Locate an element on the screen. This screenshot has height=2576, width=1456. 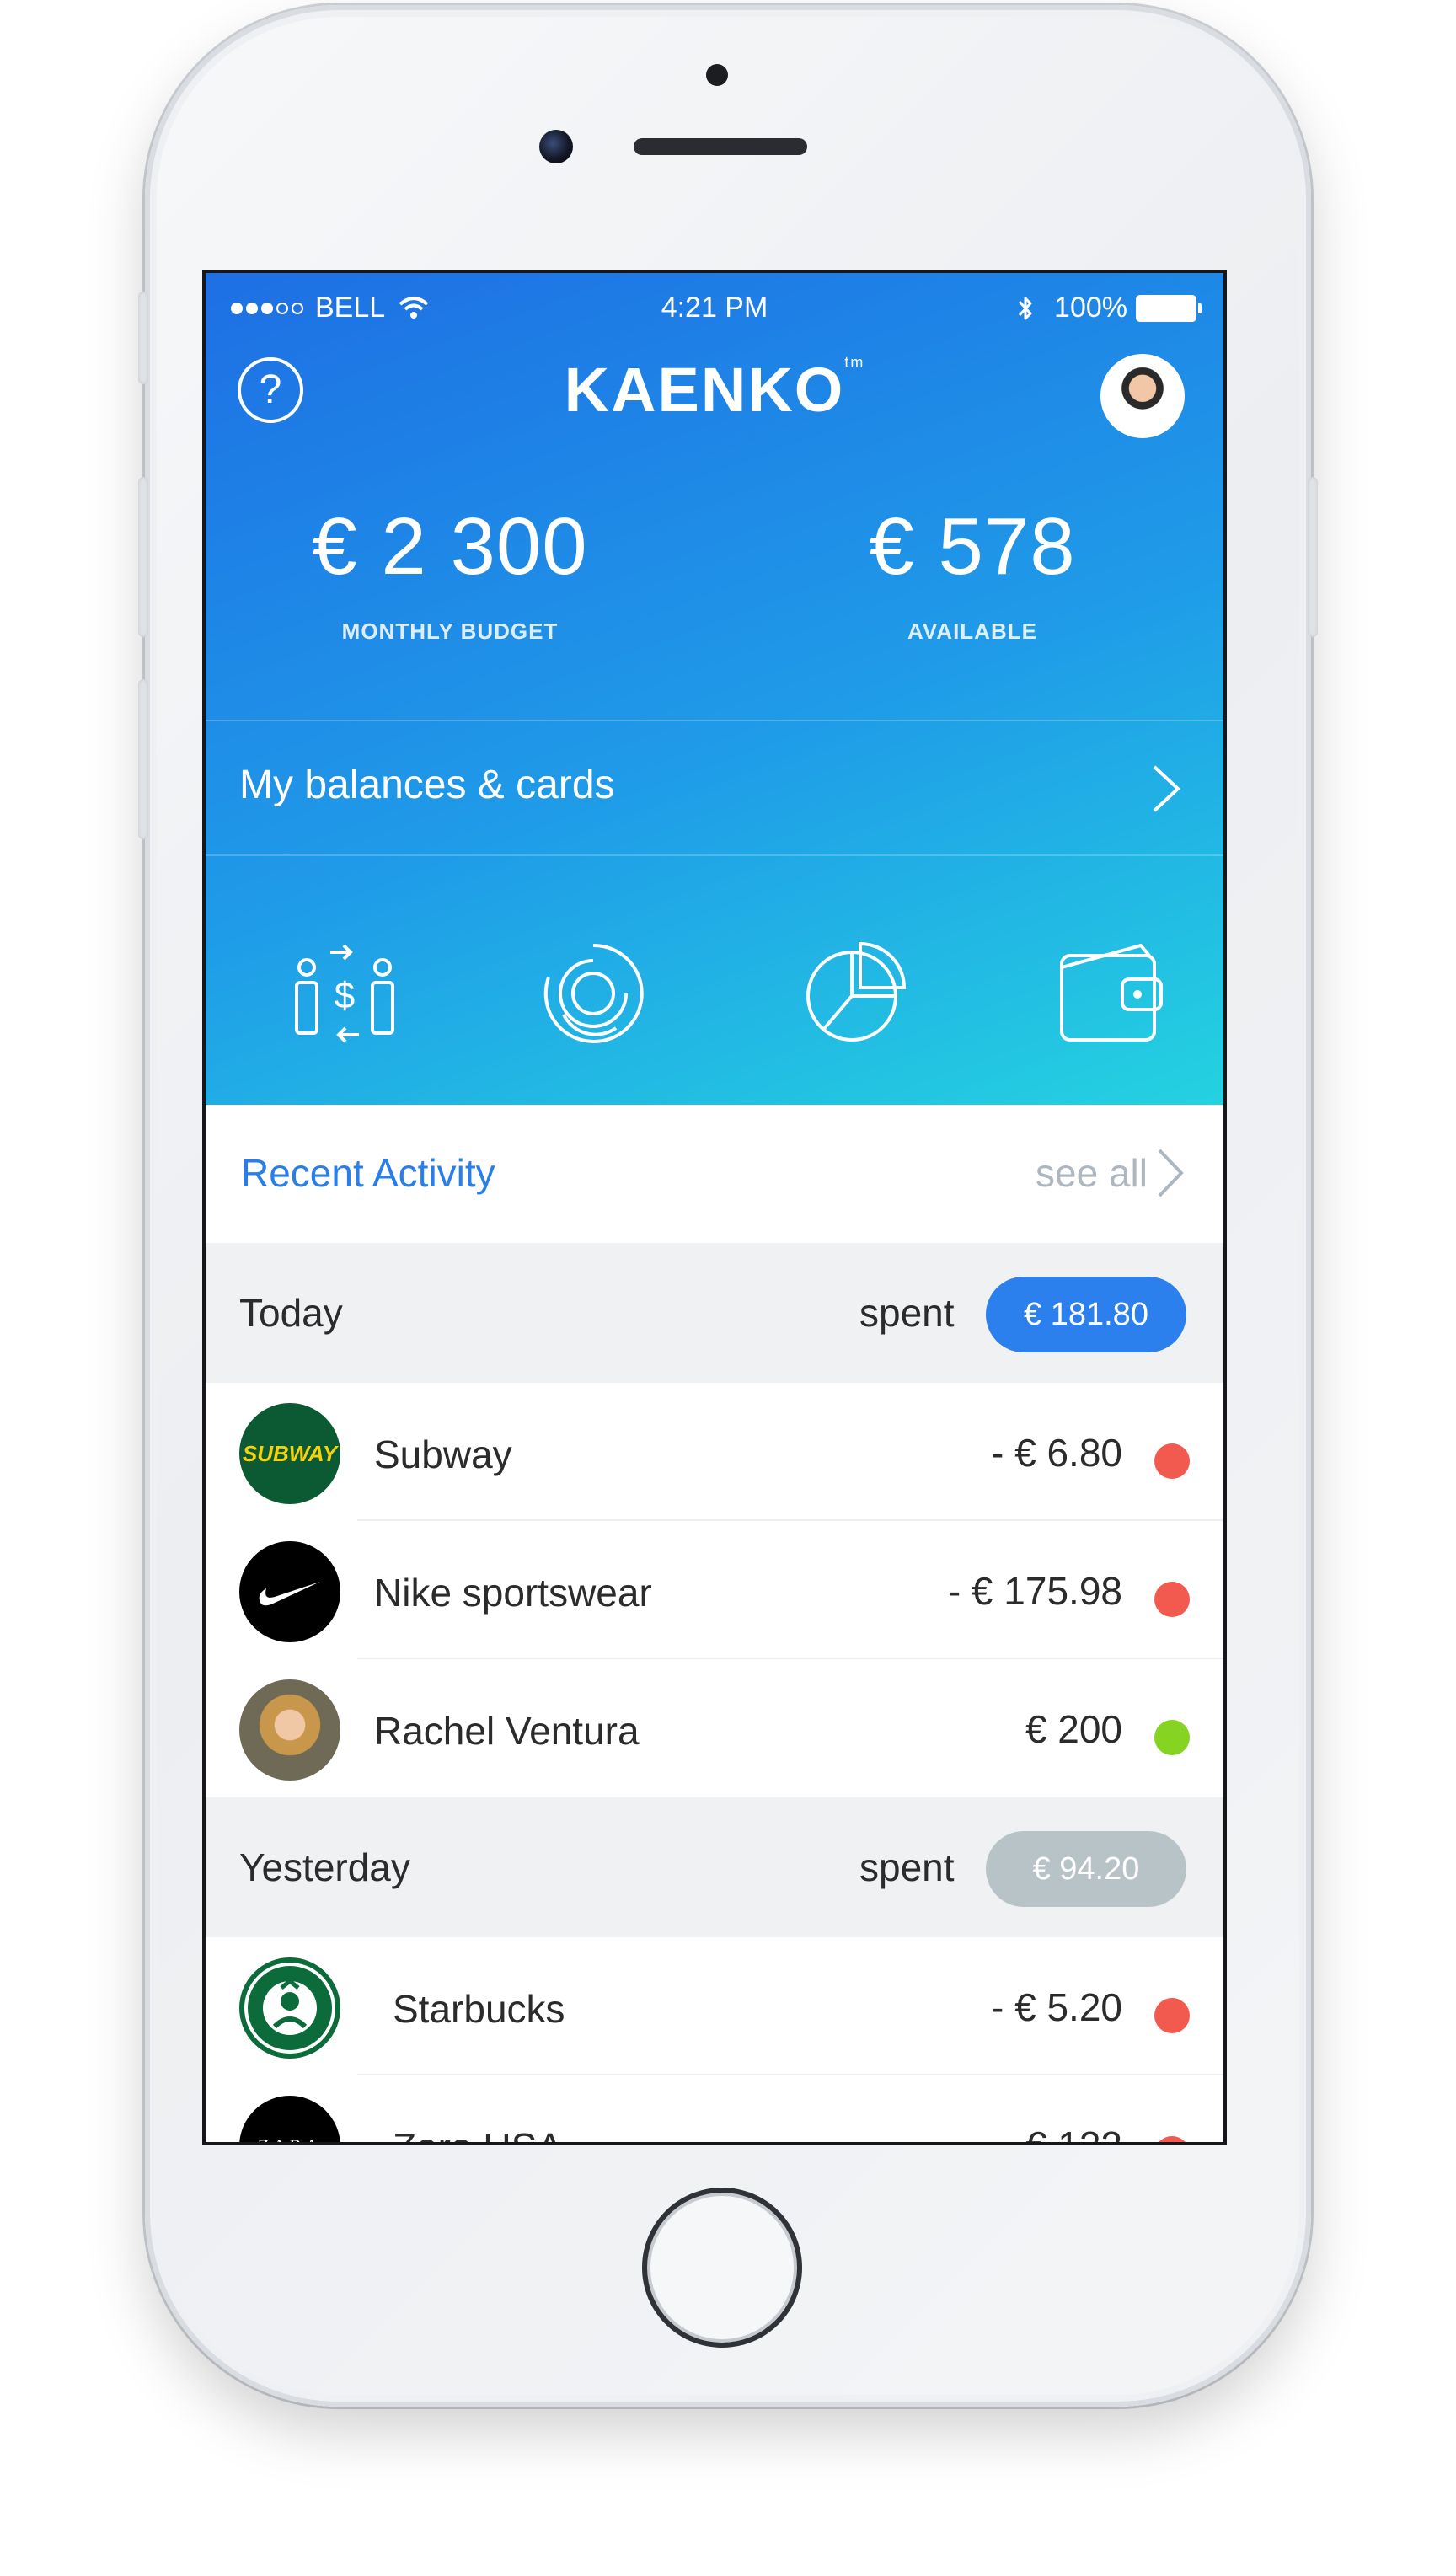
pie-chart-icon is located at coordinates (854, 993).